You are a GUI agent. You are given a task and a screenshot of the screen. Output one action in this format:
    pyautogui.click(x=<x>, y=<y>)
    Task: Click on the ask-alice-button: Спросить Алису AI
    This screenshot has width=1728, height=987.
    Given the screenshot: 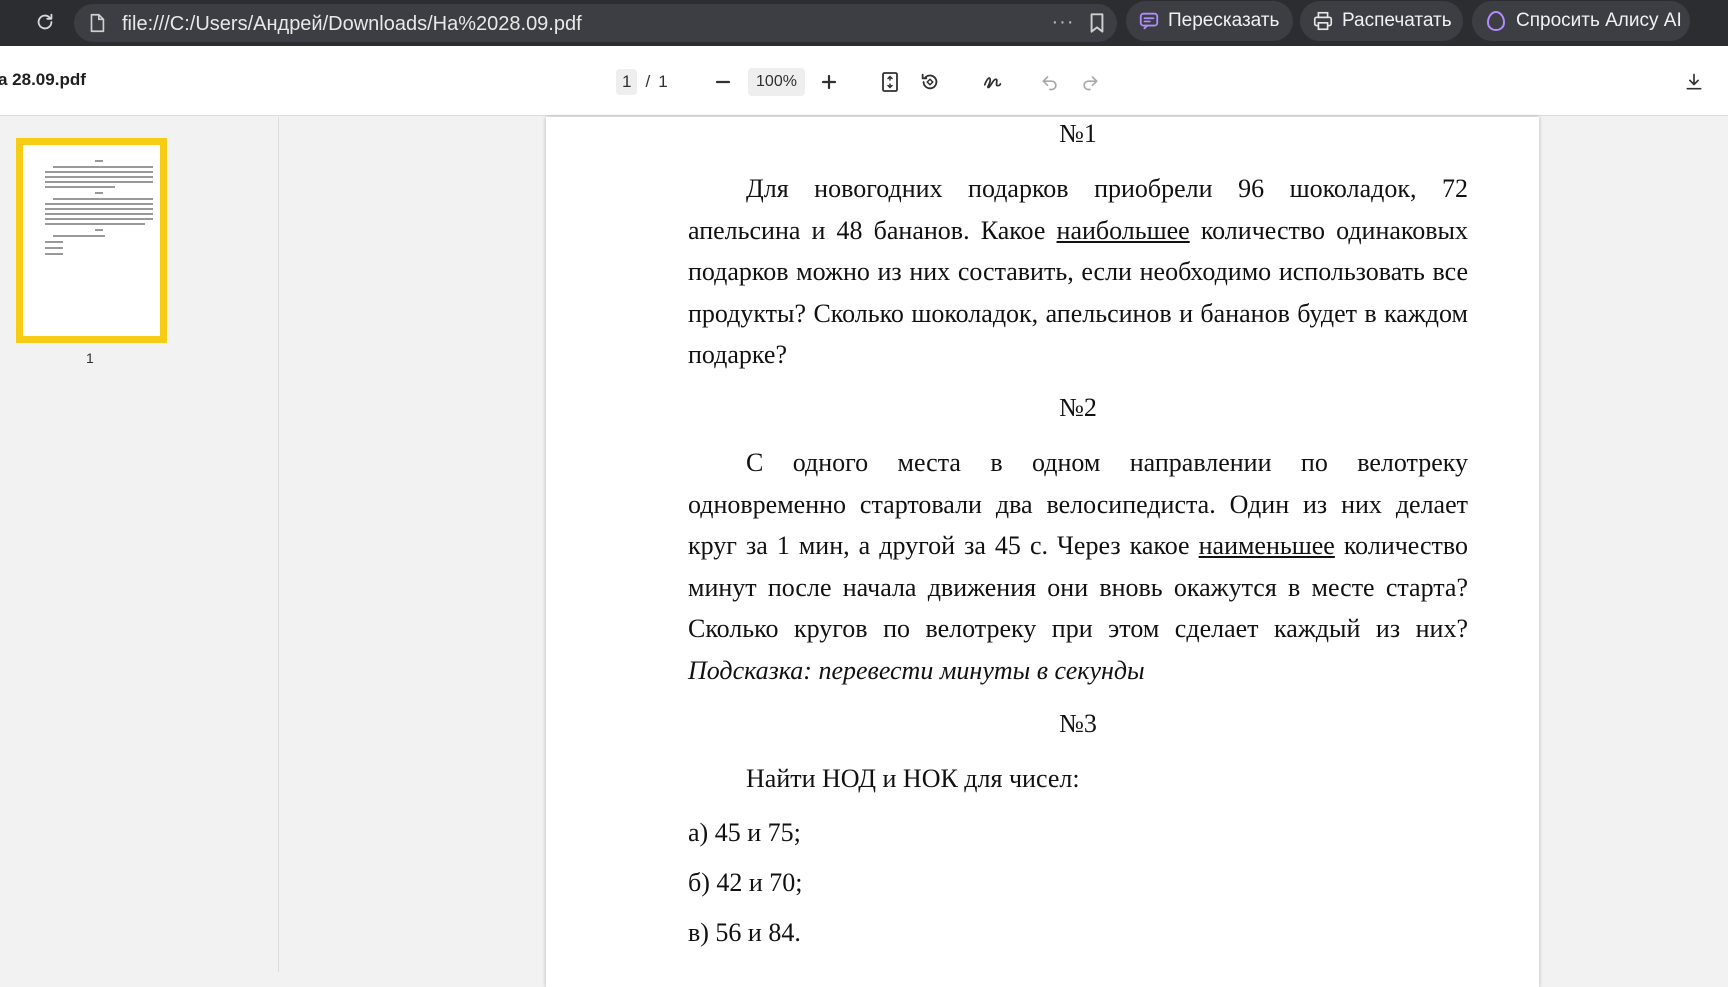 What is the action you would take?
    pyautogui.click(x=1581, y=21)
    